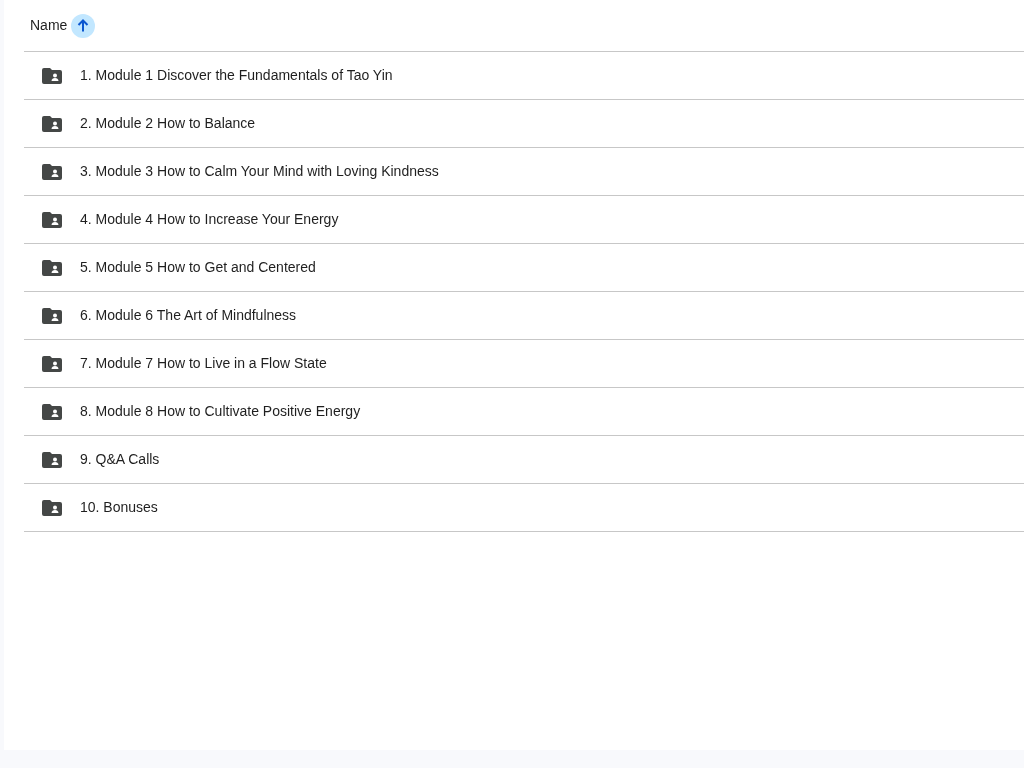 Image resolution: width=1024 pixels, height=768 pixels. I want to click on folder-row: 5. Module 5 How to Get and Centered, so click(524, 268).